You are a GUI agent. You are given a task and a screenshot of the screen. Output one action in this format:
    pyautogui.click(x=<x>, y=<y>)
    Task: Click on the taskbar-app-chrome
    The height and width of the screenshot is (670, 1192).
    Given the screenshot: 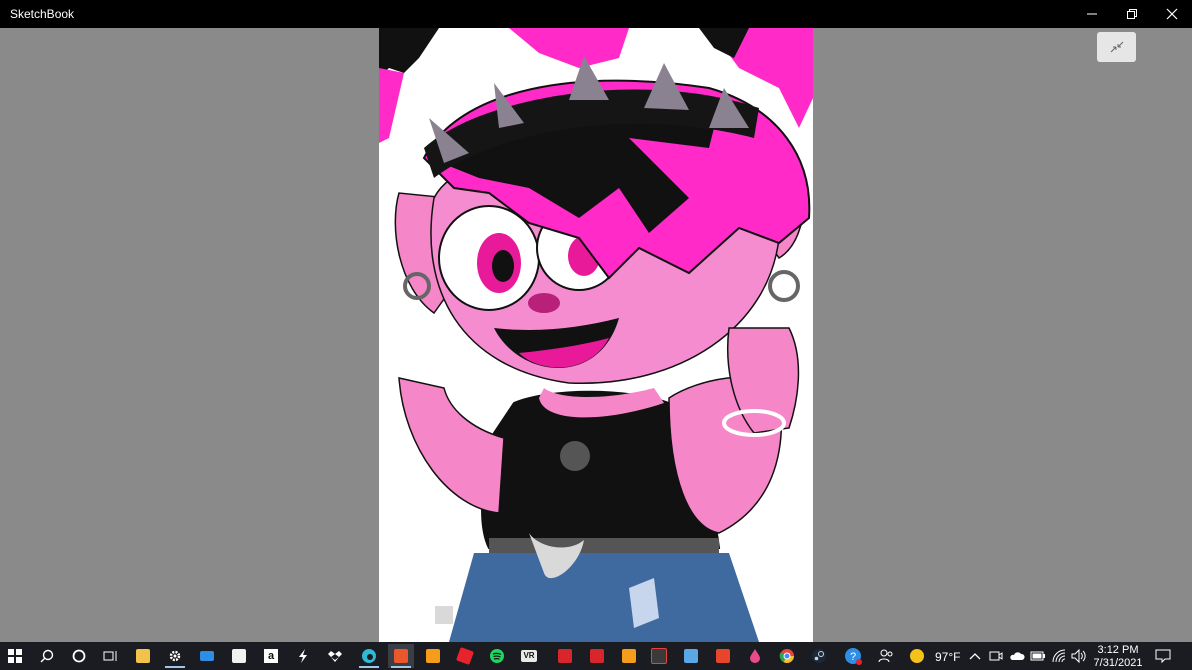 What is the action you would take?
    pyautogui.click(x=787, y=656)
    